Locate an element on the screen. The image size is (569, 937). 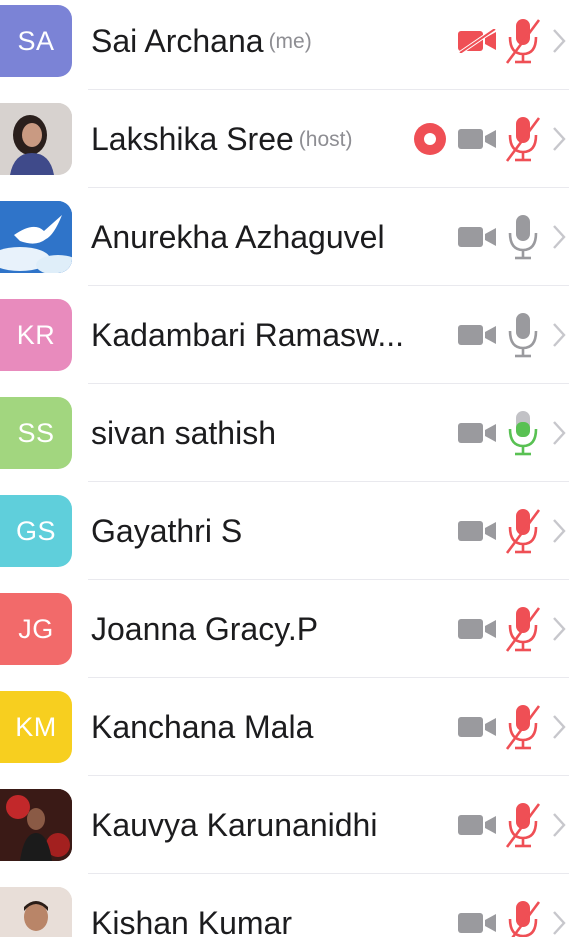
participant-name: Kishan Kumar is located at coordinates (191, 920).